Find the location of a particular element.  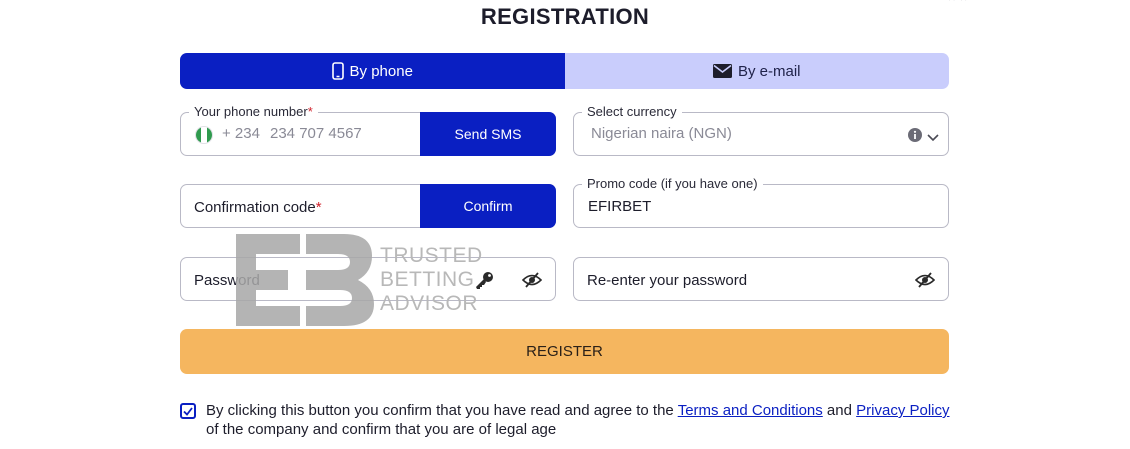

promo-code-field: Promo code (if you have one) EFIRBET is located at coordinates (761, 201).